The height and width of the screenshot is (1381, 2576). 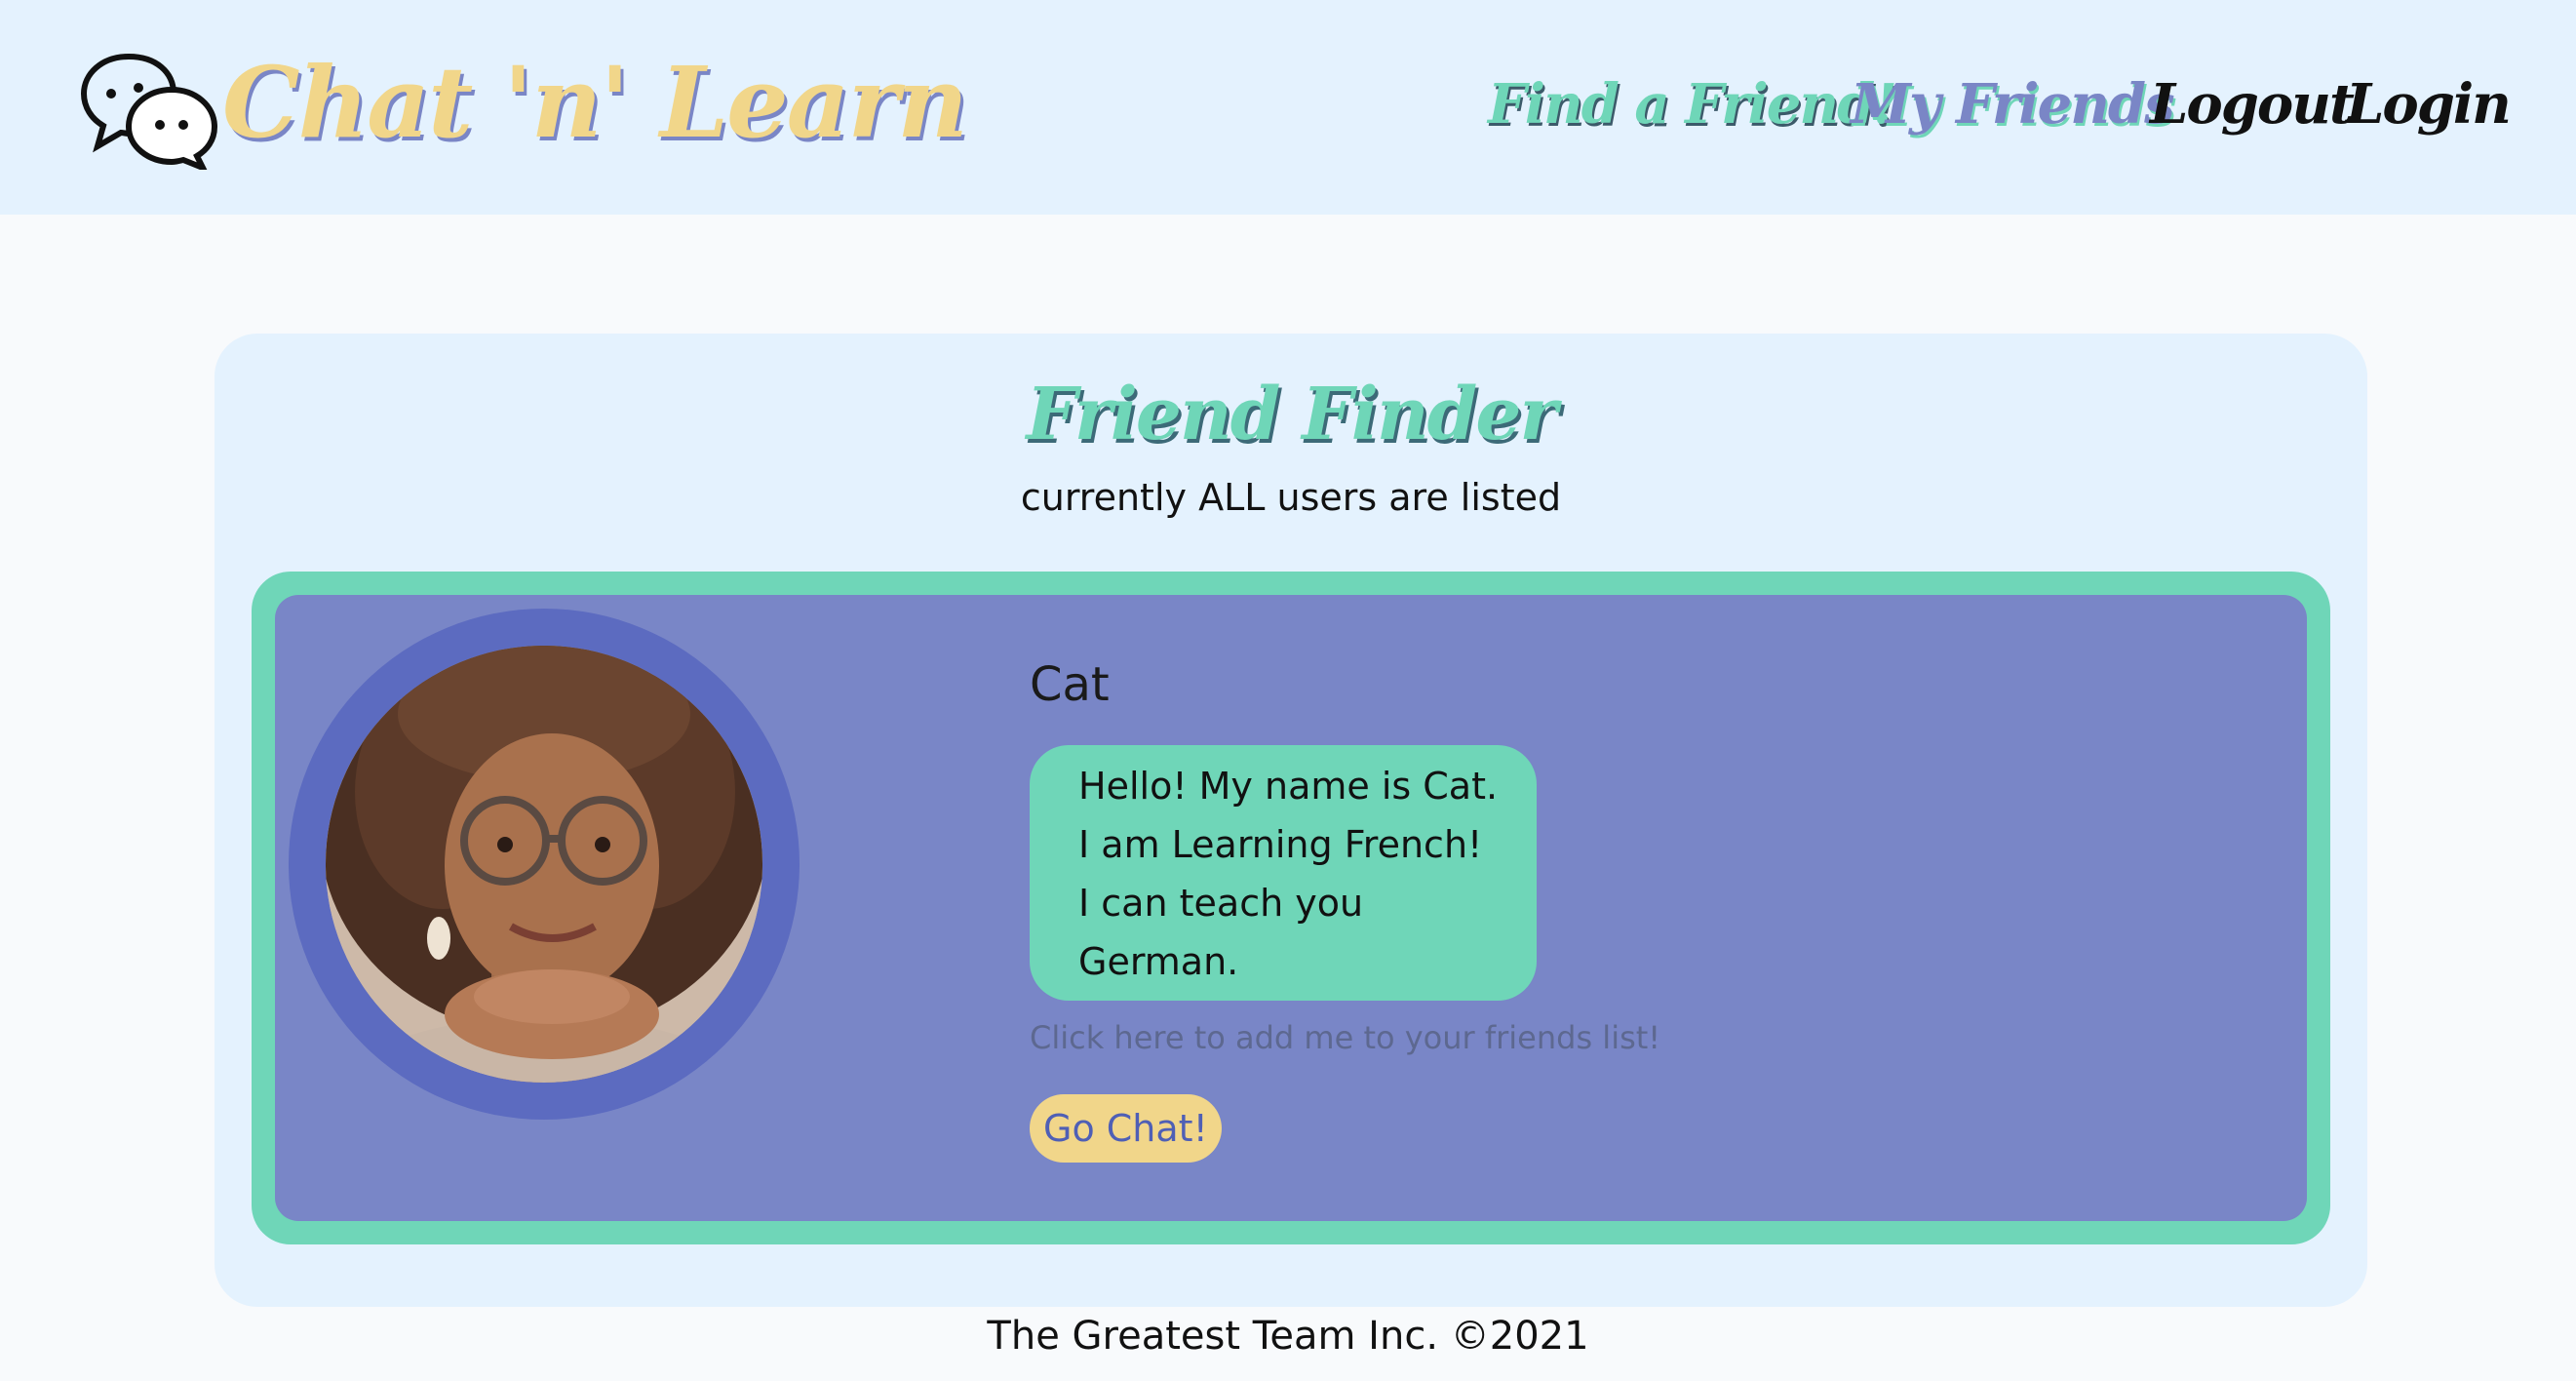 I want to click on avatar, so click(x=544, y=865).